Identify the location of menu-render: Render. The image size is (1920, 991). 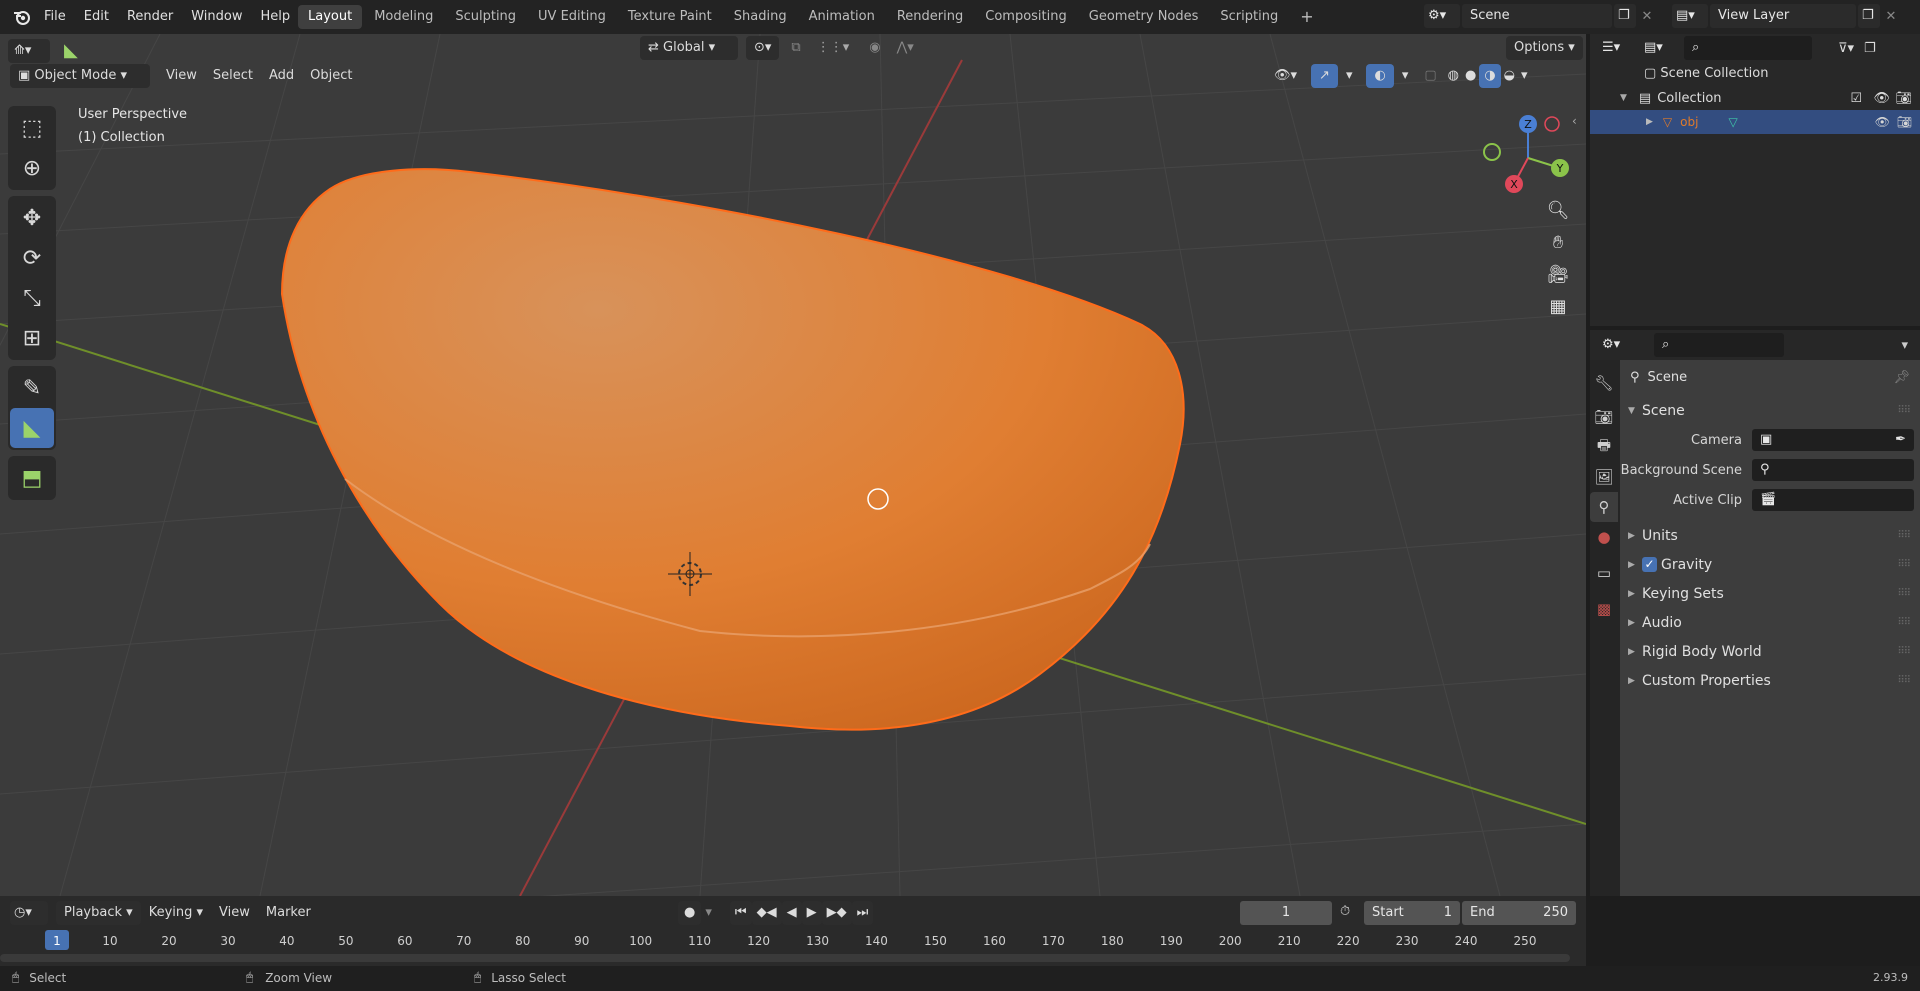
(150, 17).